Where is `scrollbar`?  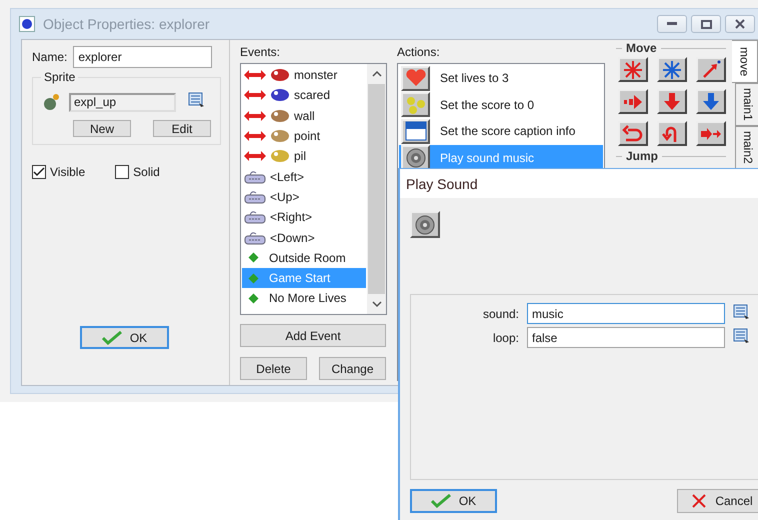 scrollbar is located at coordinates (376, 189).